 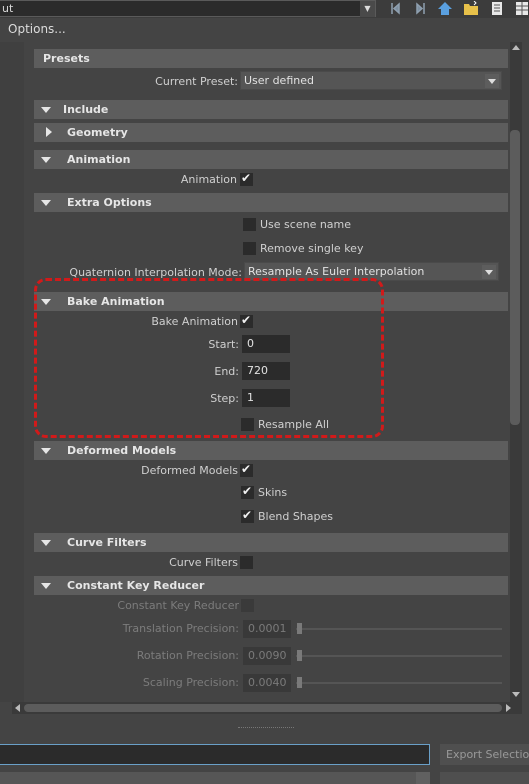 I want to click on skins-checkbox, so click(x=247, y=491).